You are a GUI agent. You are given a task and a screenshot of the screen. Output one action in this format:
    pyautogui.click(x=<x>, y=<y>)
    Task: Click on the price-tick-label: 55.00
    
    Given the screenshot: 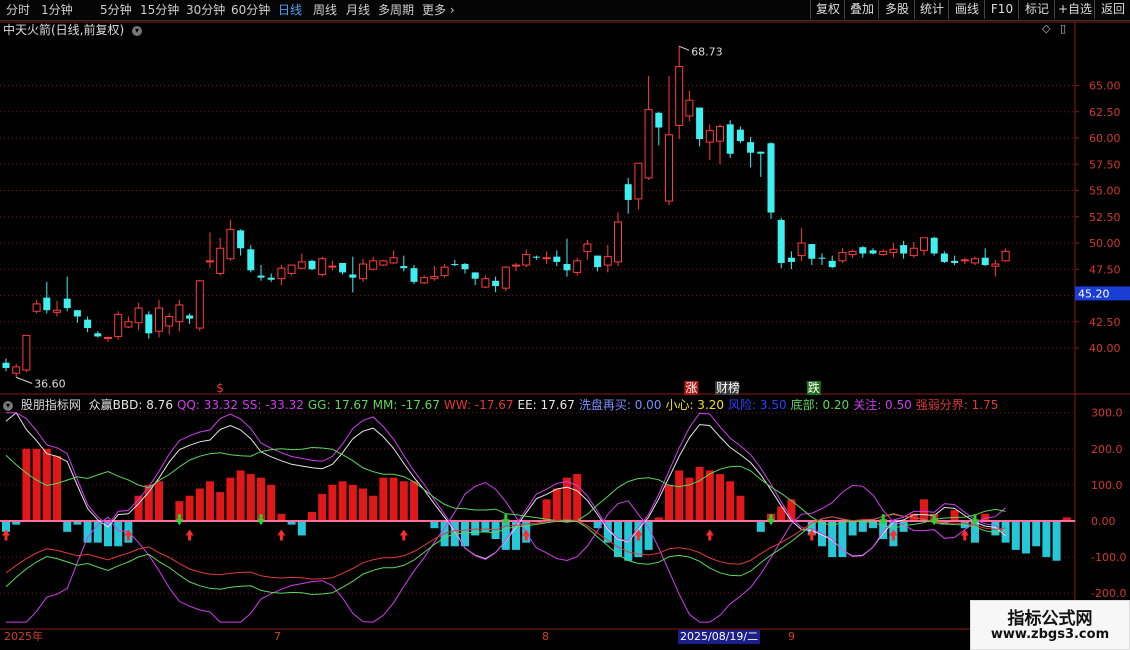 What is the action you would take?
    pyautogui.click(x=1105, y=191)
    